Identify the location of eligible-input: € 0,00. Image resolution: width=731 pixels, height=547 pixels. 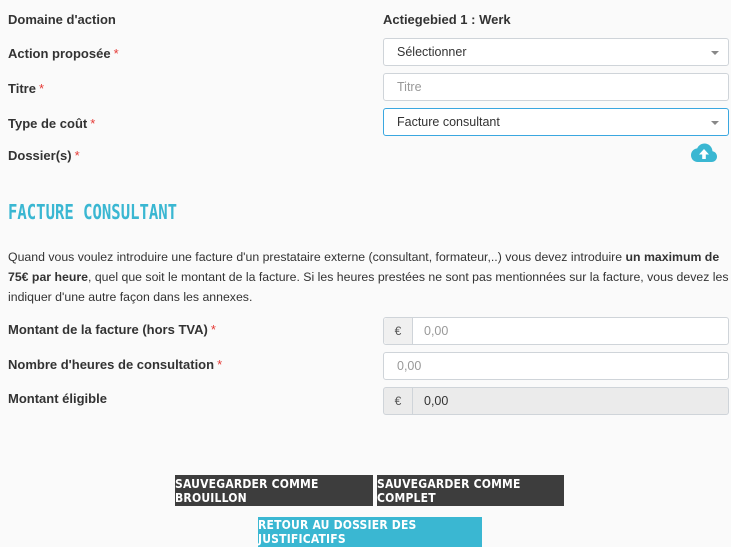
(556, 401).